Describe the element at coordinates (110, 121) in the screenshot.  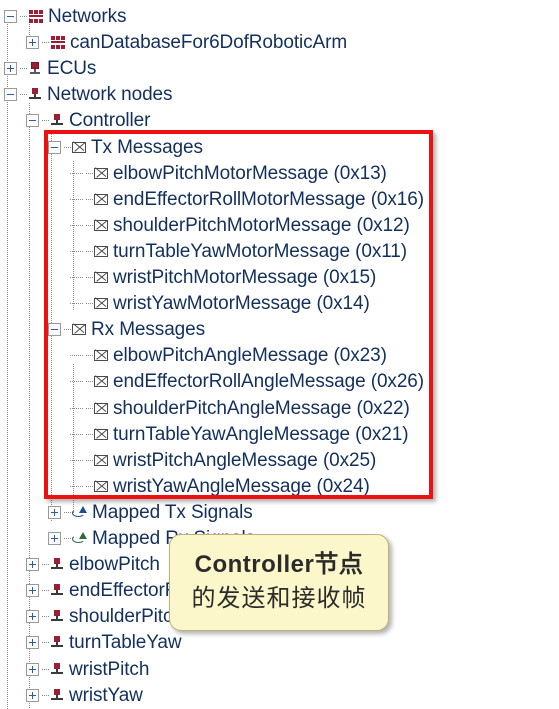
I see `tree-item-label: Controller` at that location.